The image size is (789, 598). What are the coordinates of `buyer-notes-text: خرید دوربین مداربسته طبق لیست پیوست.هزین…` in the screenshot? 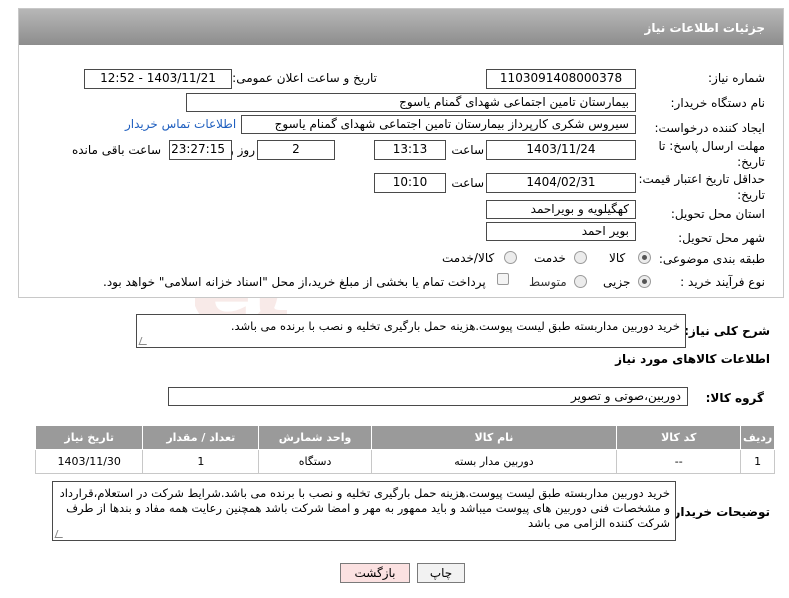 It's located at (364, 508).